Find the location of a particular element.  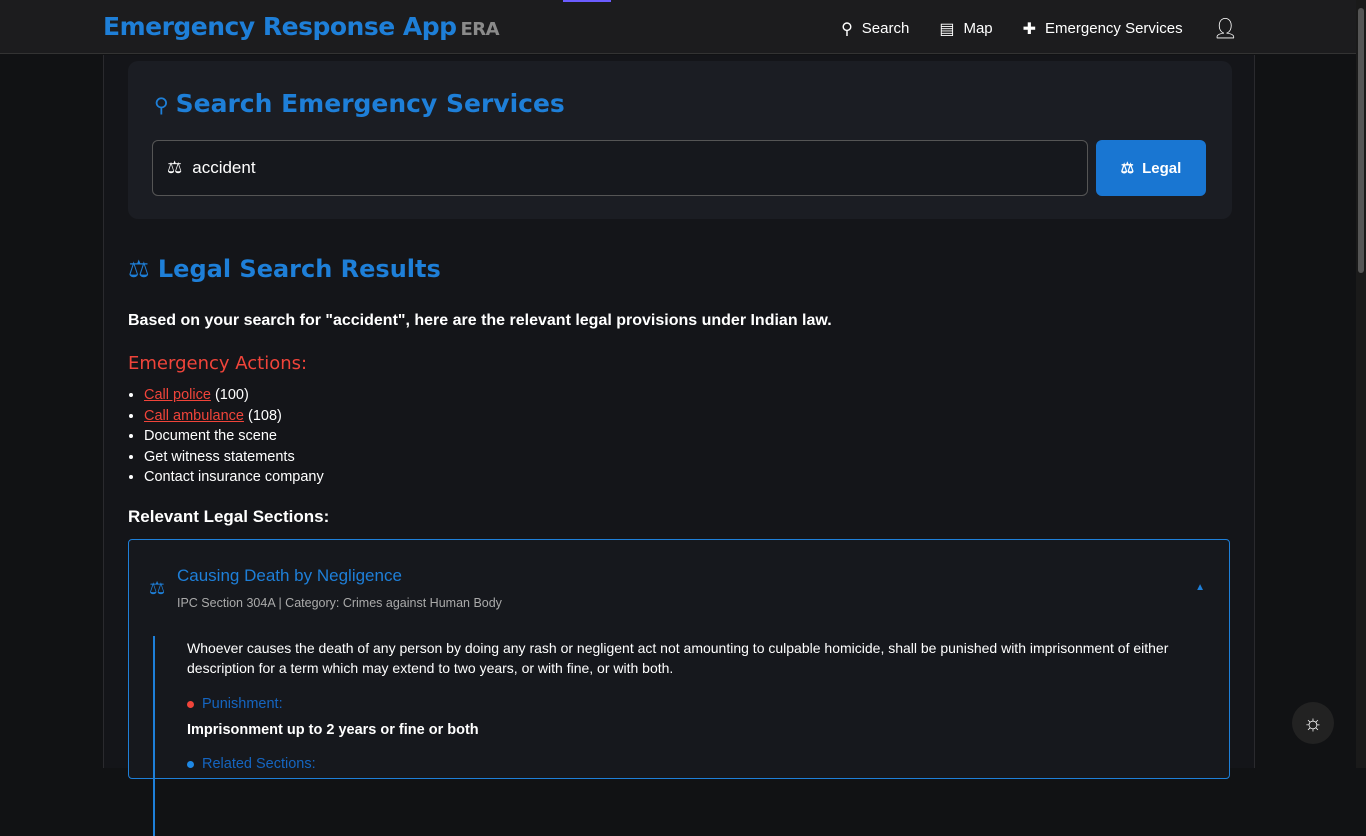

list-item: Call ambulance (108) is located at coordinates (234, 416).